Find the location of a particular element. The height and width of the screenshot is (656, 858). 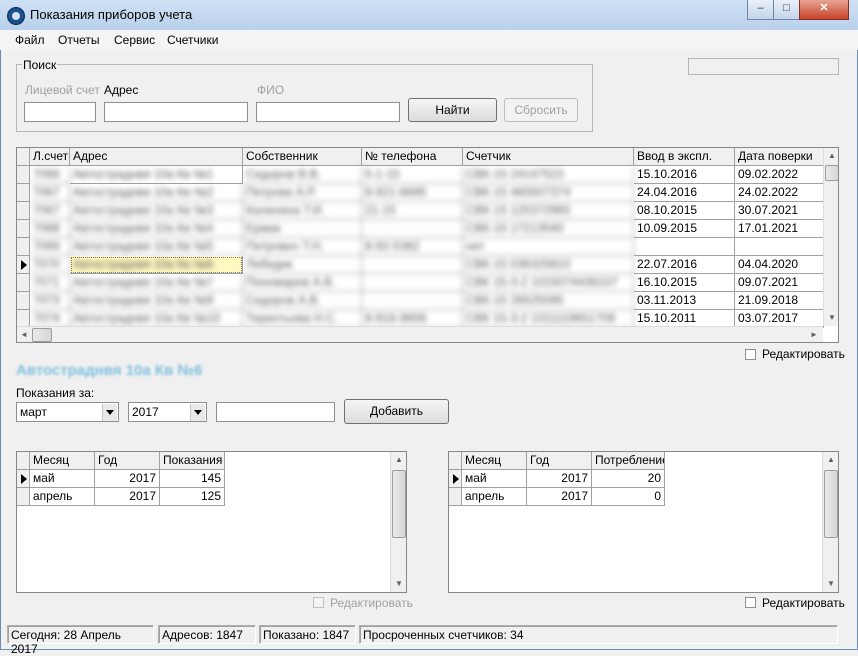

find-button: Найти is located at coordinates (452, 110).